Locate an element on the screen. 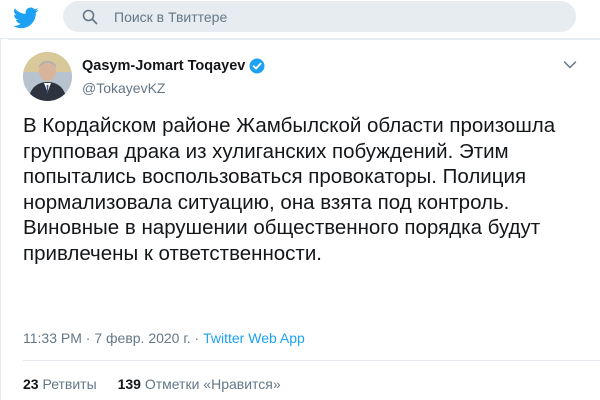 This screenshot has width=600, height=400. search-bar: Поиск в Твиттере is located at coordinates (319, 16).